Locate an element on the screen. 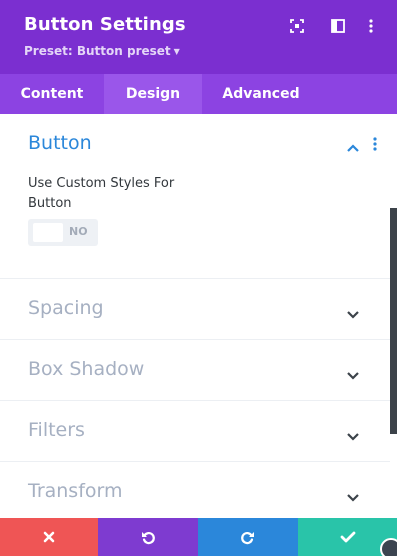 The width and height of the screenshot is (397, 556). sidebar-layout-icon is located at coordinates (338, 26).